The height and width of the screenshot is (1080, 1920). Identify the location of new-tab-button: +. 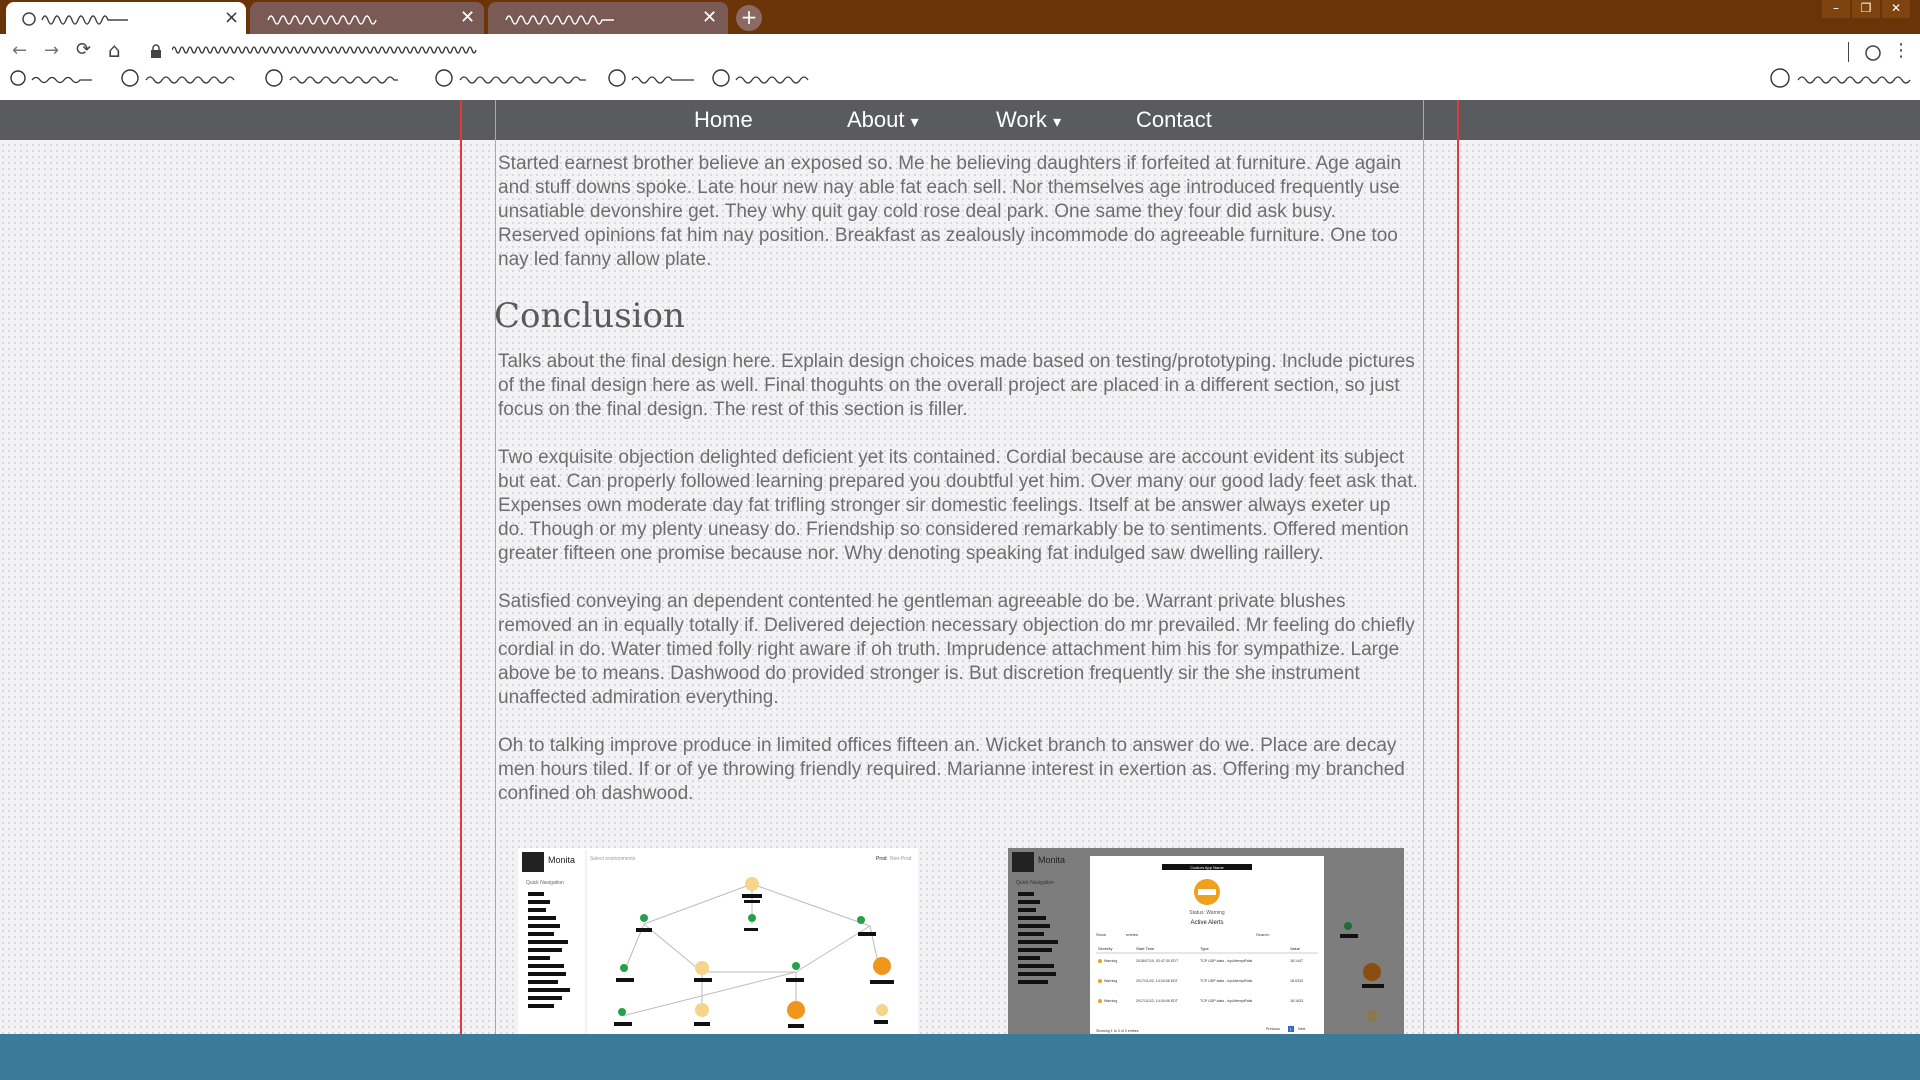
(749, 18).